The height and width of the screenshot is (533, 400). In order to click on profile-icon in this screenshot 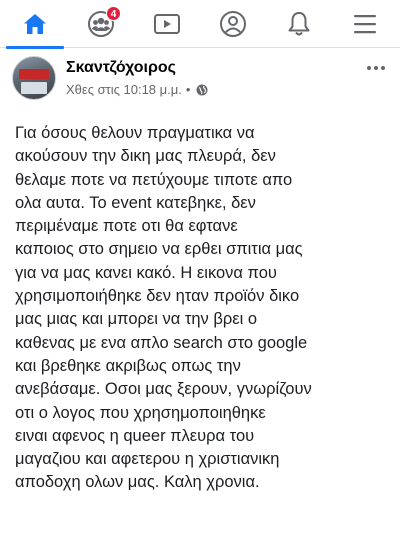, I will do `click(233, 24)`.